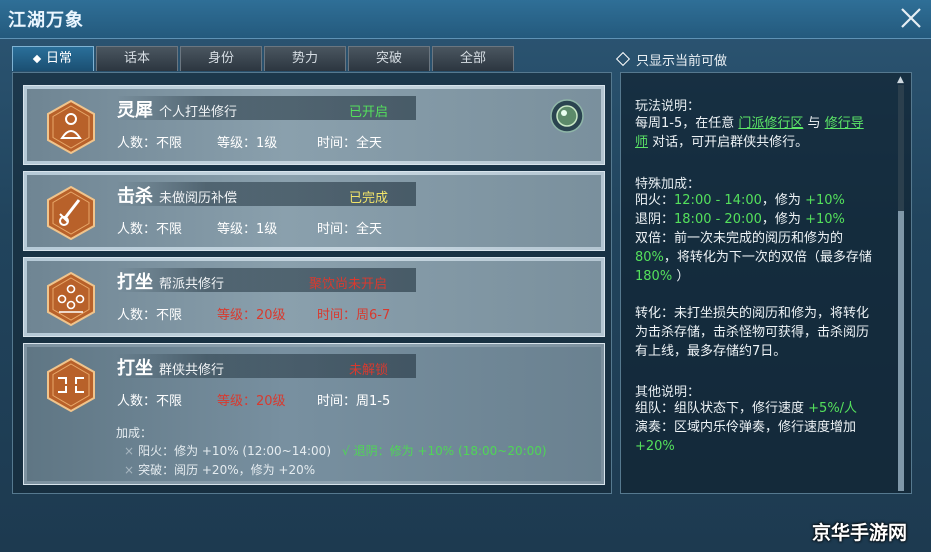  Describe the element at coordinates (314, 125) in the screenshot. I see `activity-card: 灵犀 个人打坐修行 已开启 人数：不限 等级：1级 时间：全天` at that location.